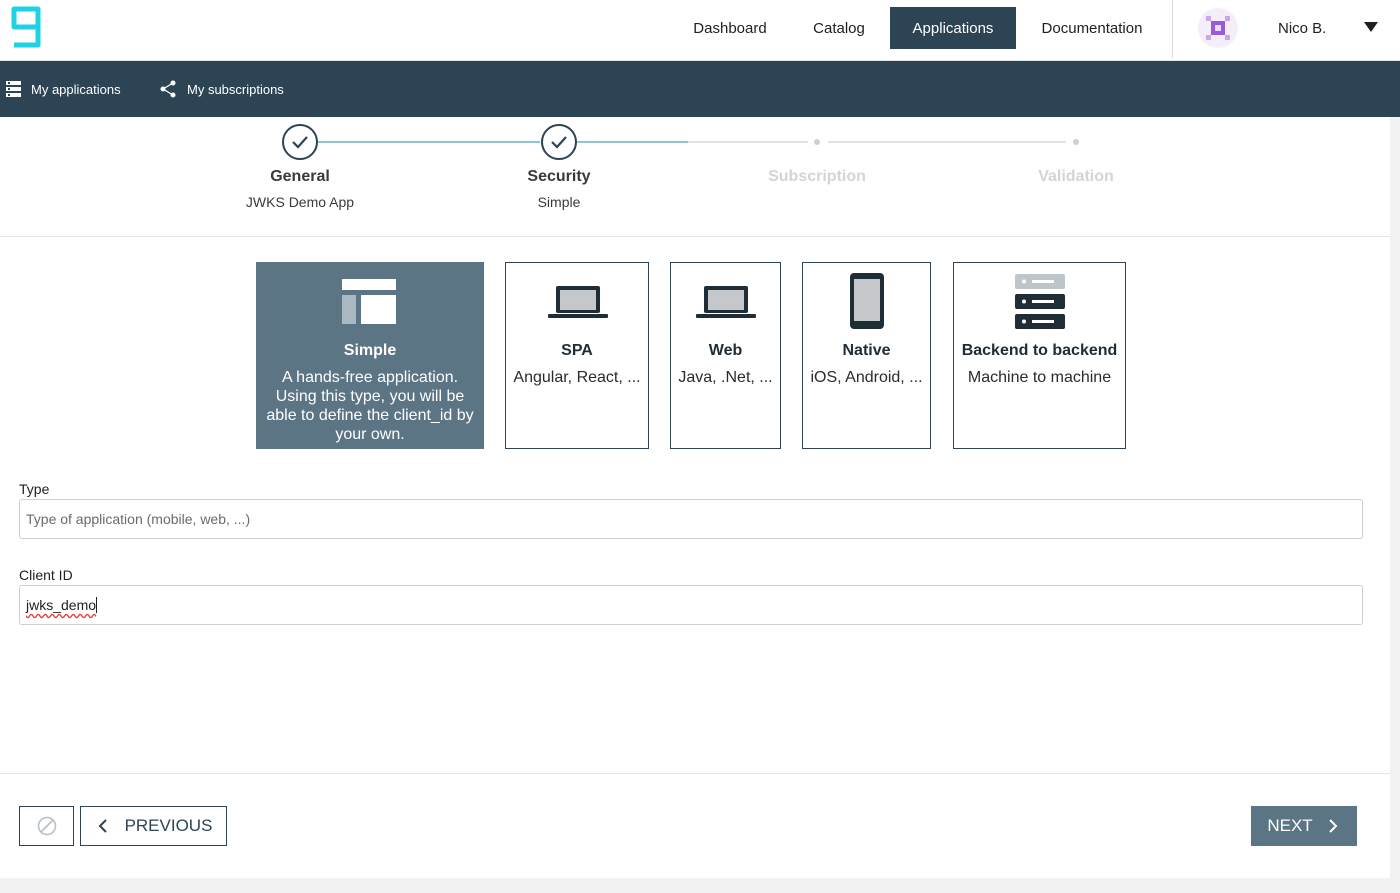  I want to click on type-input, so click(691, 519).